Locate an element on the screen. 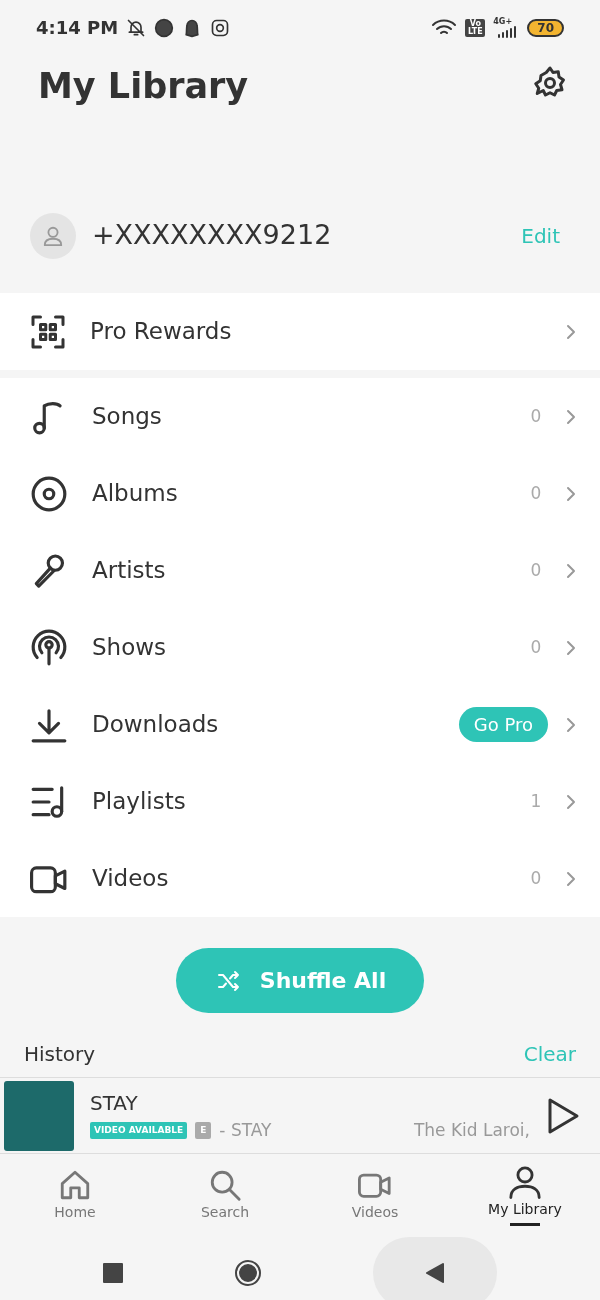 The height and width of the screenshot is (1300, 600). album-art-placeholder is located at coordinates (39, 1115).